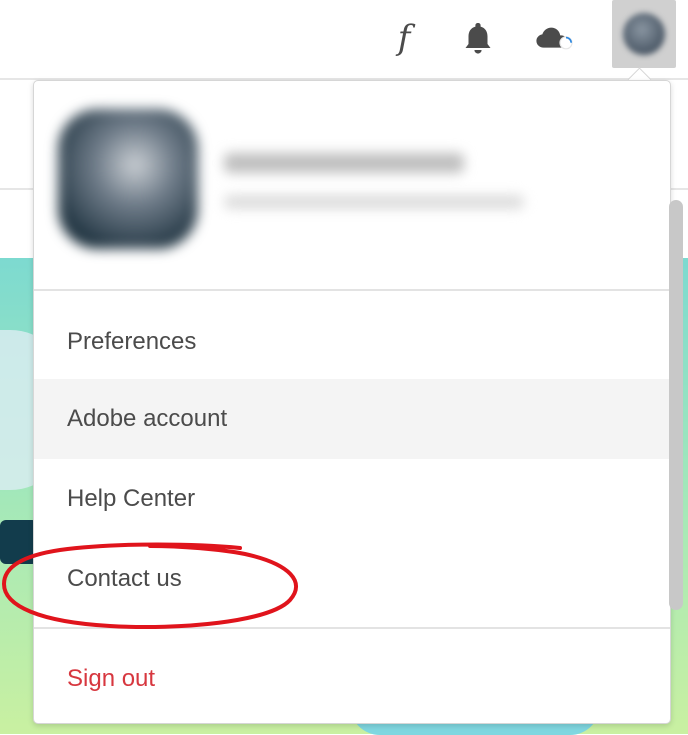 This screenshot has height=735, width=688. What do you see at coordinates (352, 419) in the screenshot?
I see `menu-item-adobe-account: Adobe account` at bounding box center [352, 419].